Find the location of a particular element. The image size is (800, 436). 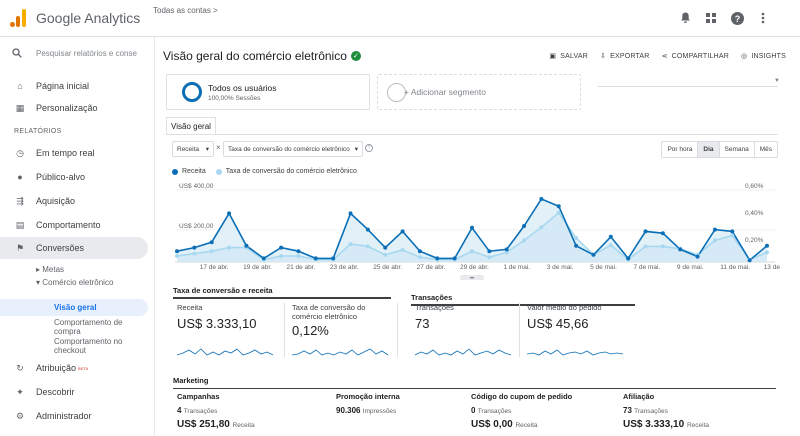

marketing-money: US$ 3.333,10 is located at coordinates (654, 424).